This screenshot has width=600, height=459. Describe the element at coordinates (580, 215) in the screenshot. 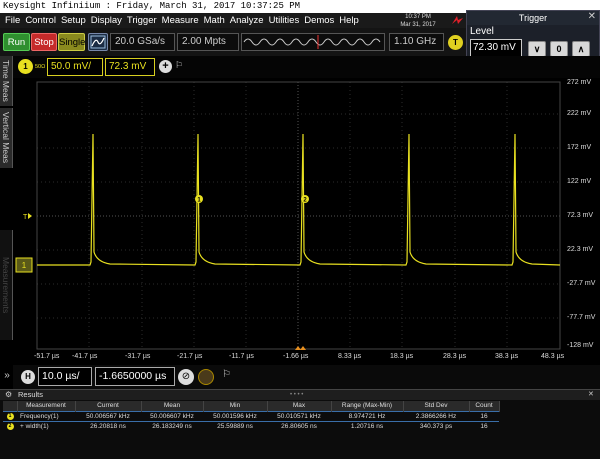

I see `y-tick-label: 72.3 mV` at that location.